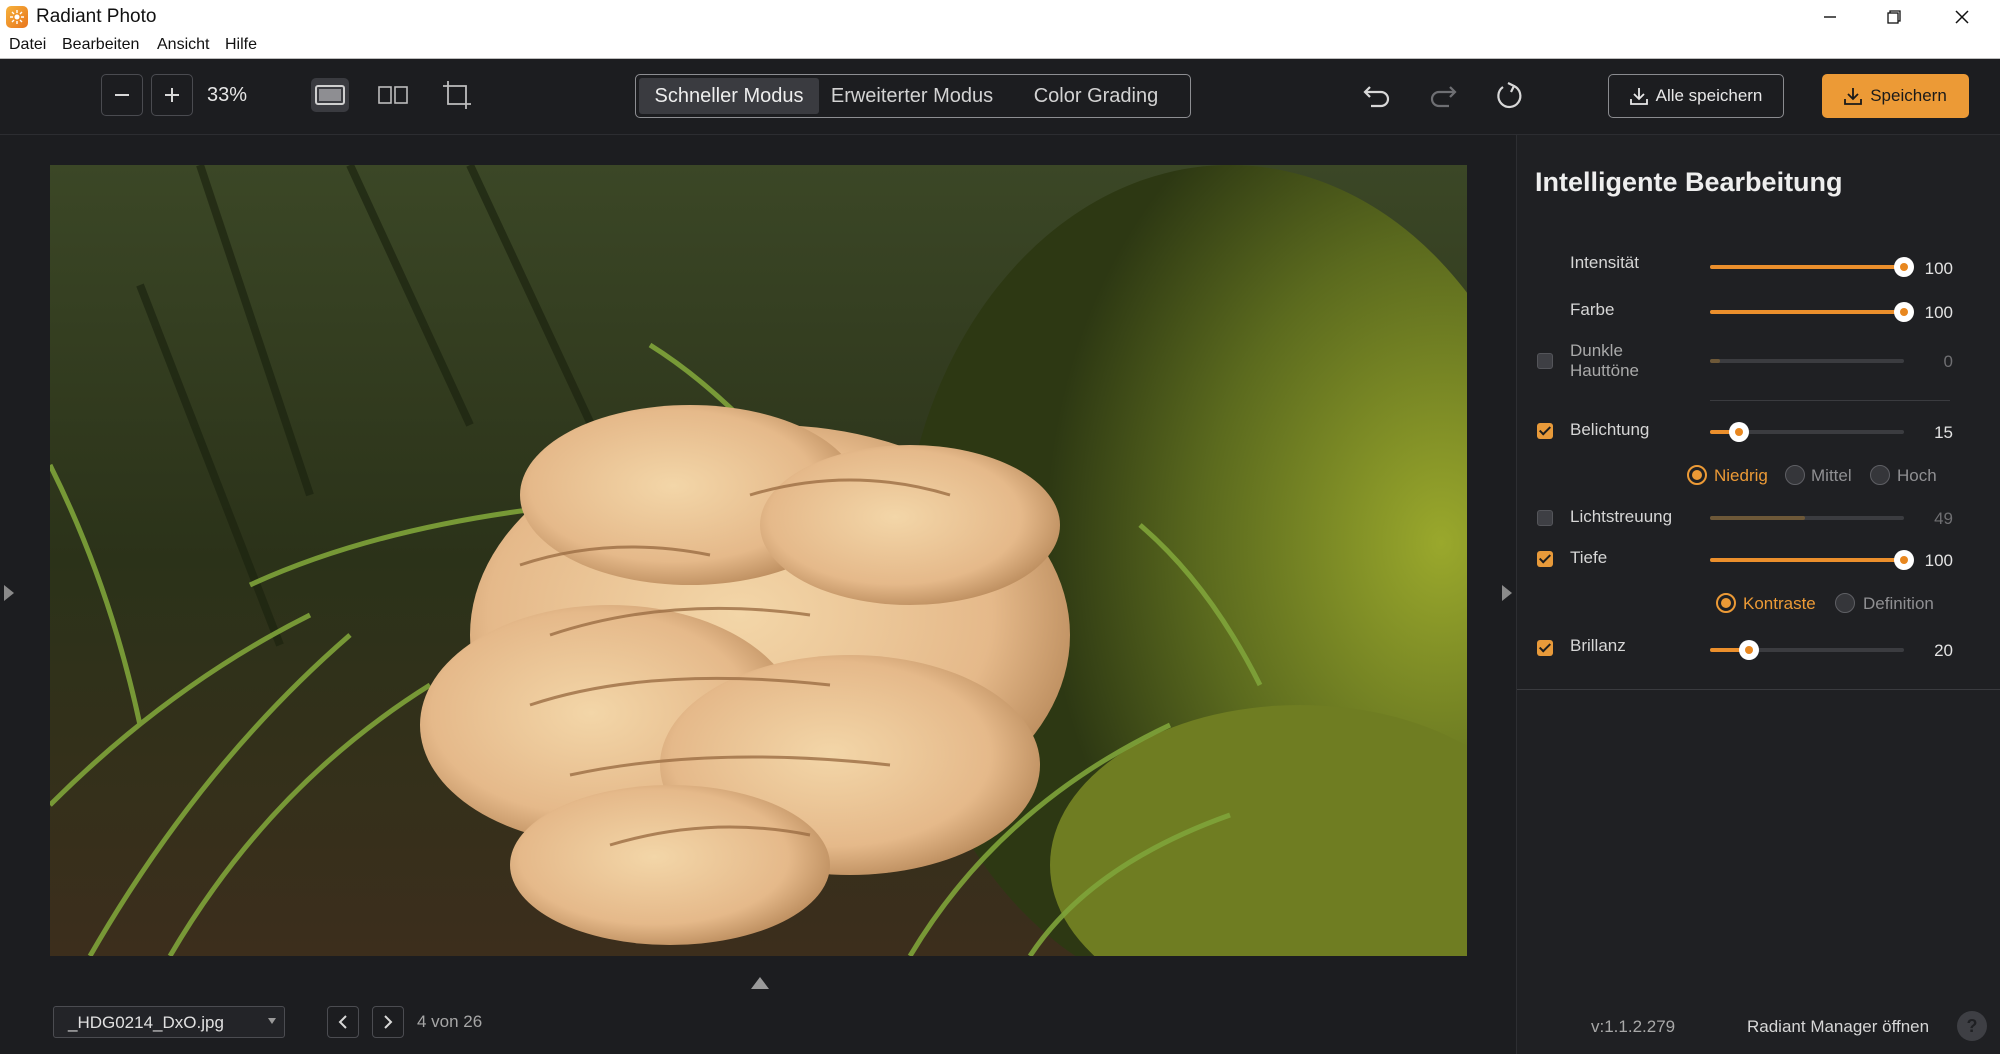 This screenshot has height=1054, width=2000. Describe the element at coordinates (1545, 518) in the screenshot. I see `checkbox-lichtstreuung` at that location.